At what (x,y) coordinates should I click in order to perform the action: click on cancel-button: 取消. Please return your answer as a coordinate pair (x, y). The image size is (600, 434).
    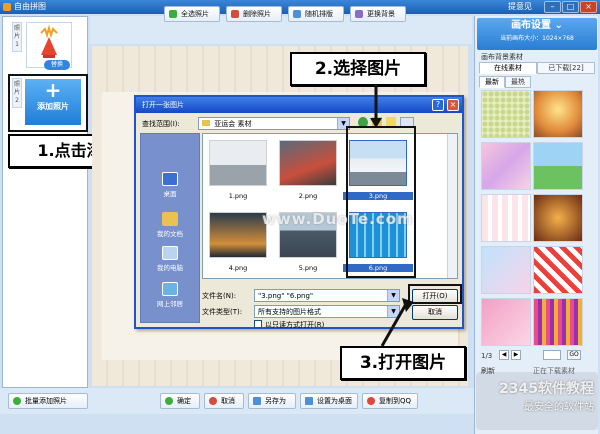
    Looking at the image, I should click on (224, 401).